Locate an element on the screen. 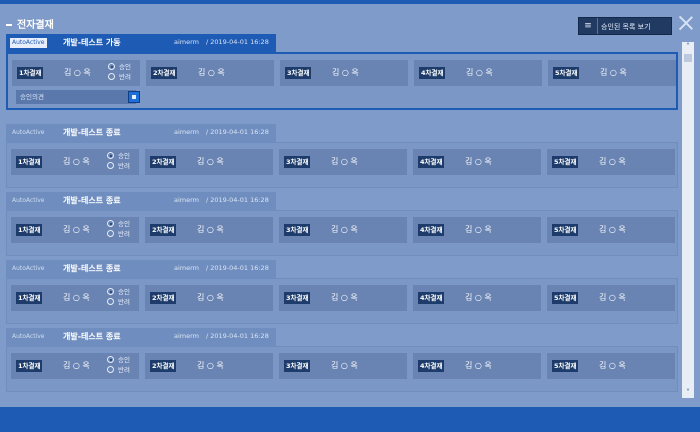 The height and width of the screenshot is (432, 700). approved-list-button: ≡ 승인된 목록 보기 is located at coordinates (625, 26).